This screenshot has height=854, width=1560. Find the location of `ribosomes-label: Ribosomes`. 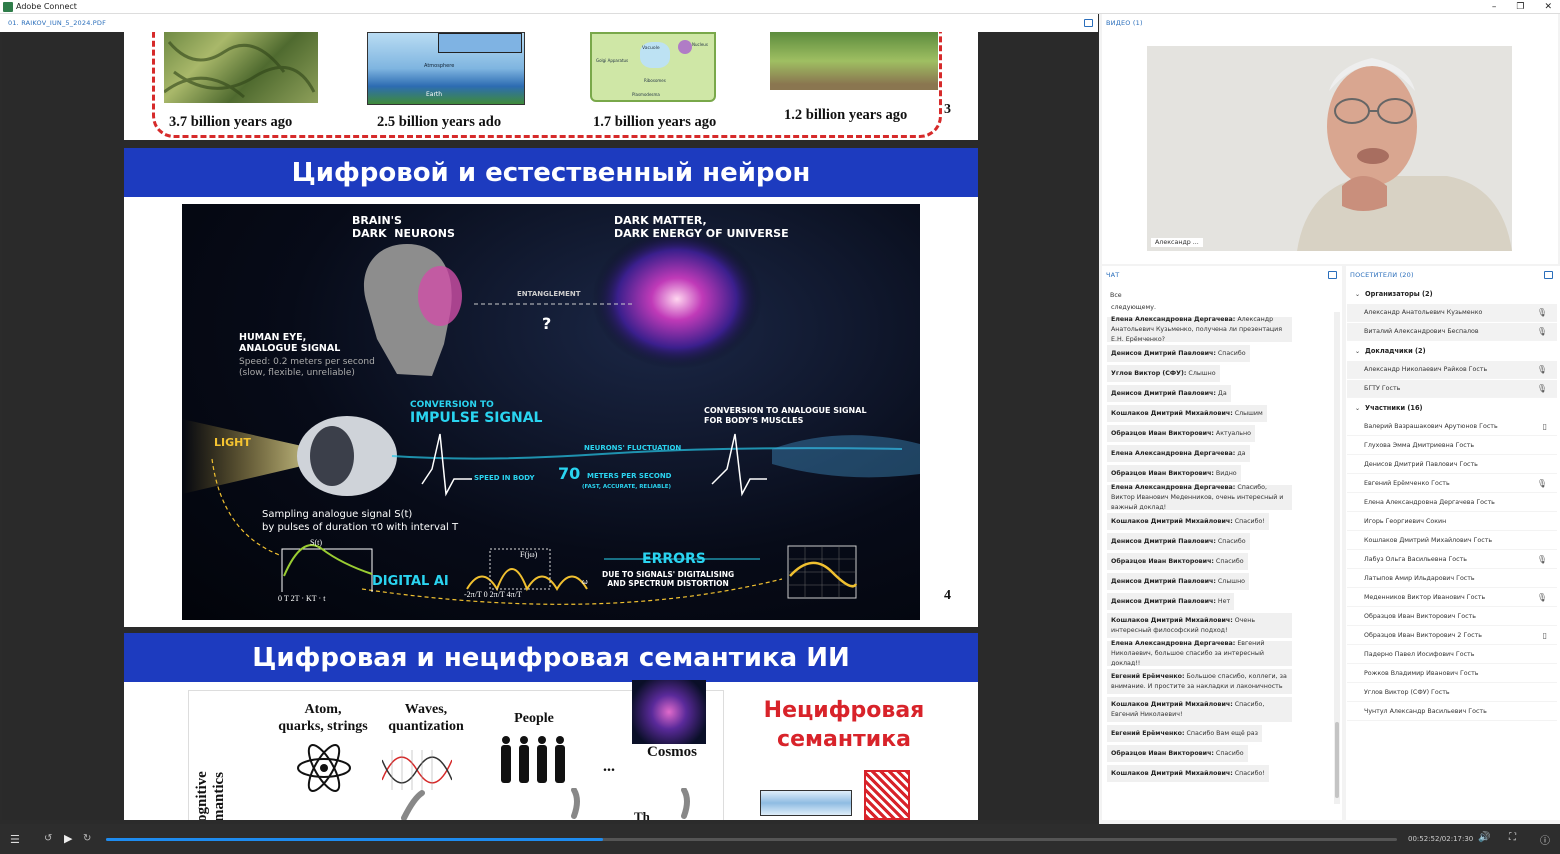

ribosomes-label: Ribosomes is located at coordinates (655, 80).